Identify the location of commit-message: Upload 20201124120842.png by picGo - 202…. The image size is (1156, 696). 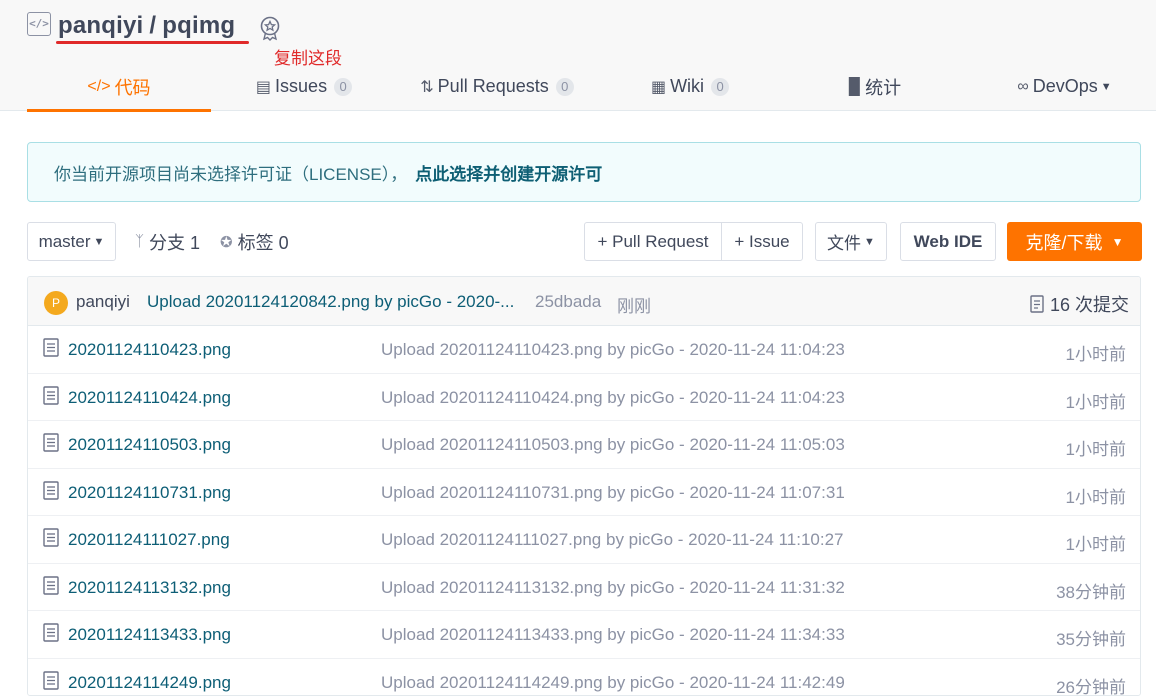
(330, 302).